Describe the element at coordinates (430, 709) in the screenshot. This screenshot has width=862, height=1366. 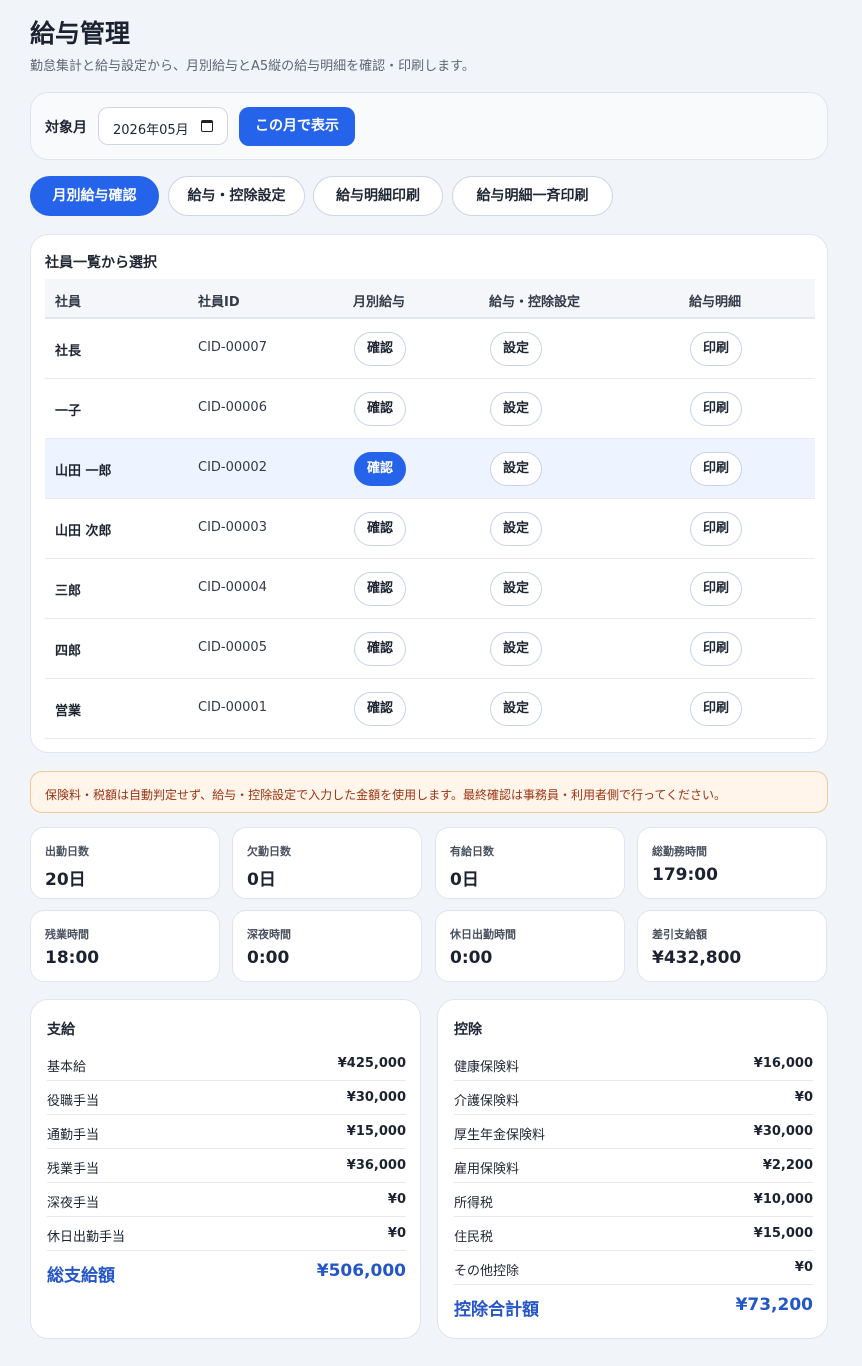
I see `table-row: 営業 CID-00001 確認 設定 印刷` at that location.